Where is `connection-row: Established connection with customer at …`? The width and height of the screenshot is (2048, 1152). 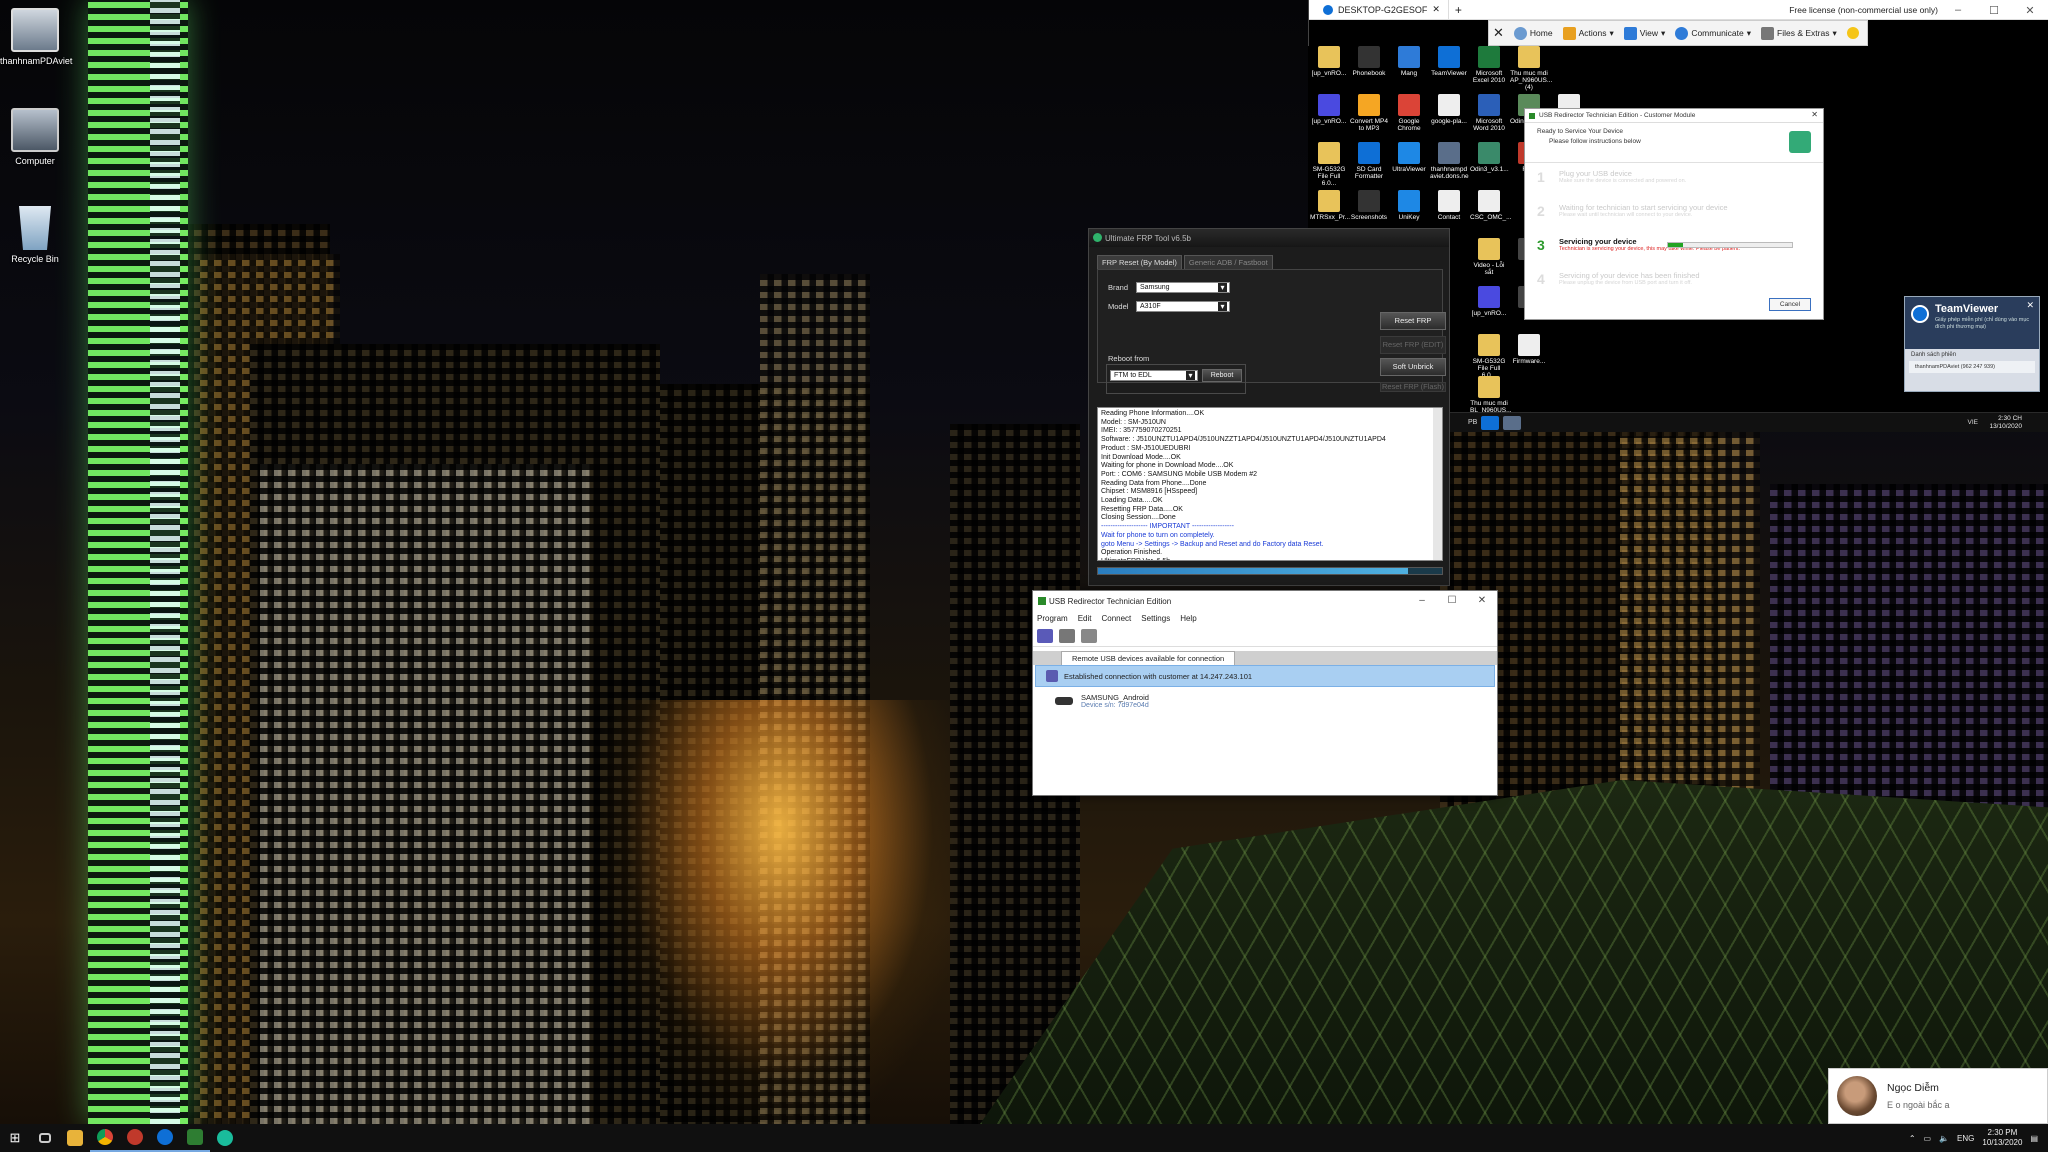
connection-row: Established connection with customer at … is located at coordinates (1265, 676).